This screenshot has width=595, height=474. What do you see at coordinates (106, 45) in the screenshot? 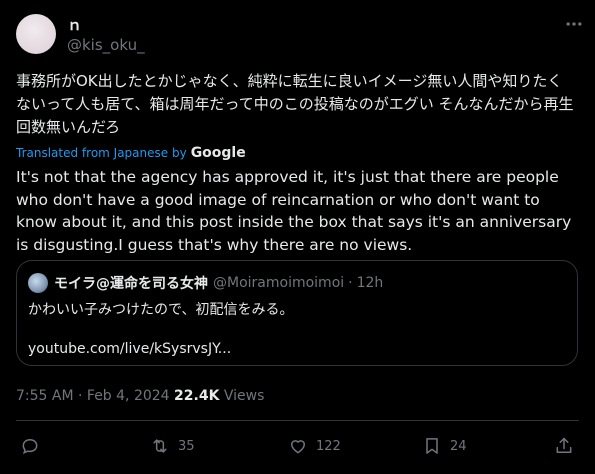
I see `author-handle: @kis_oku_` at bounding box center [106, 45].